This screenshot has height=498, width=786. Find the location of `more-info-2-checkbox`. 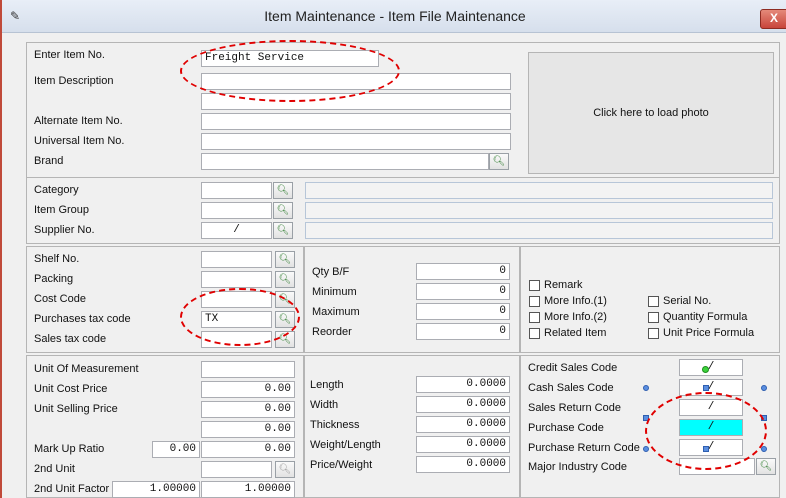

more-info-2-checkbox is located at coordinates (534, 317).